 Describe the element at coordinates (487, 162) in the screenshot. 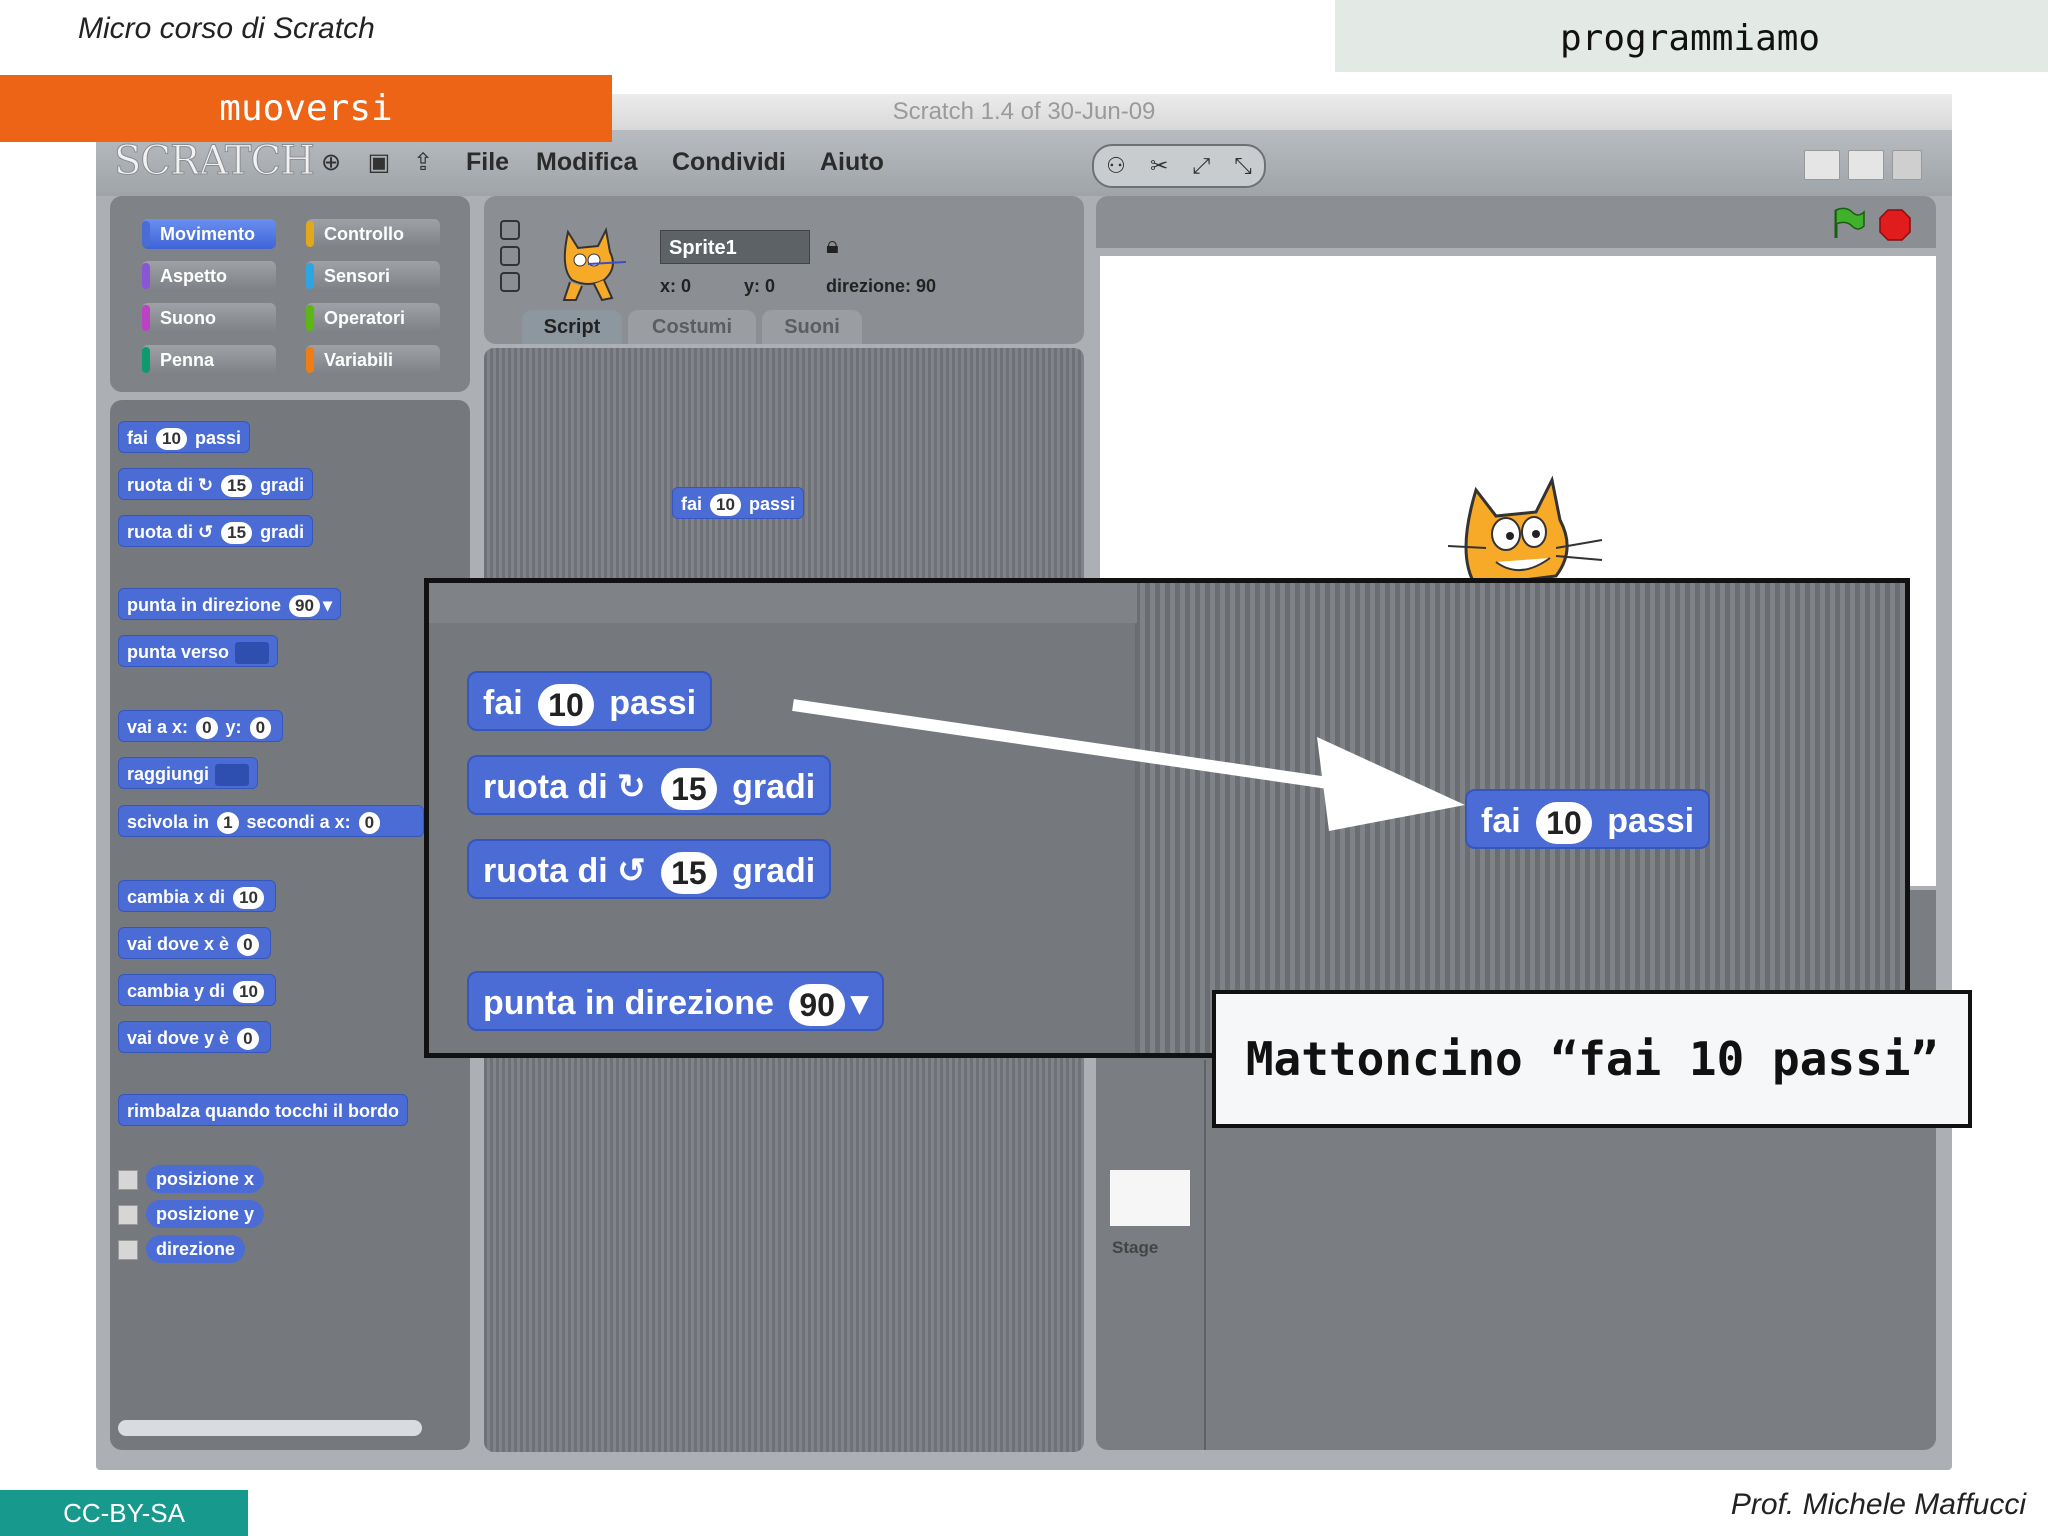

I see `menu-file: File` at that location.